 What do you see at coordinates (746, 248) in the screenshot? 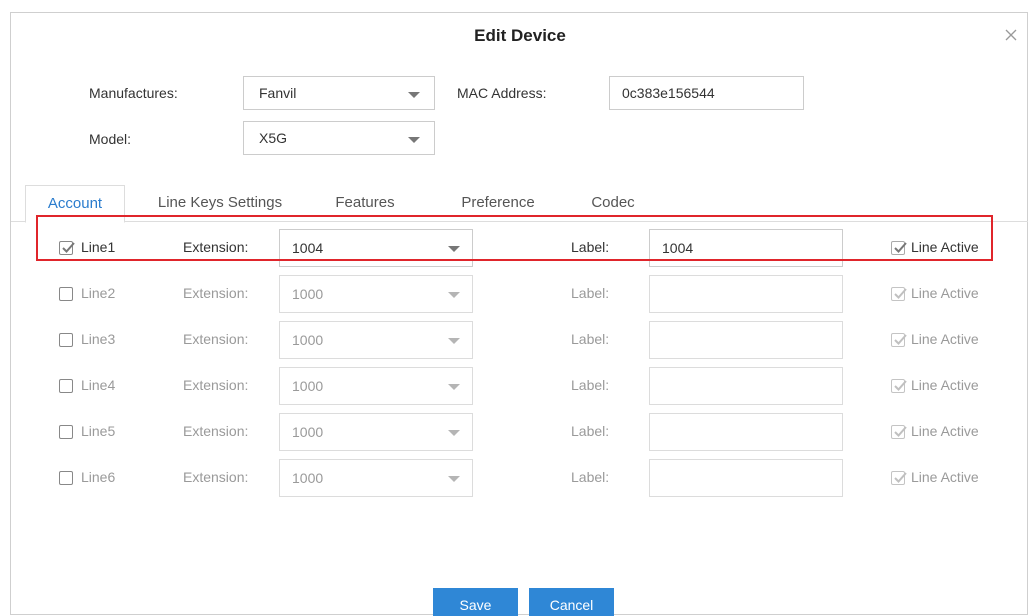
I see `label-input: 1004` at bounding box center [746, 248].